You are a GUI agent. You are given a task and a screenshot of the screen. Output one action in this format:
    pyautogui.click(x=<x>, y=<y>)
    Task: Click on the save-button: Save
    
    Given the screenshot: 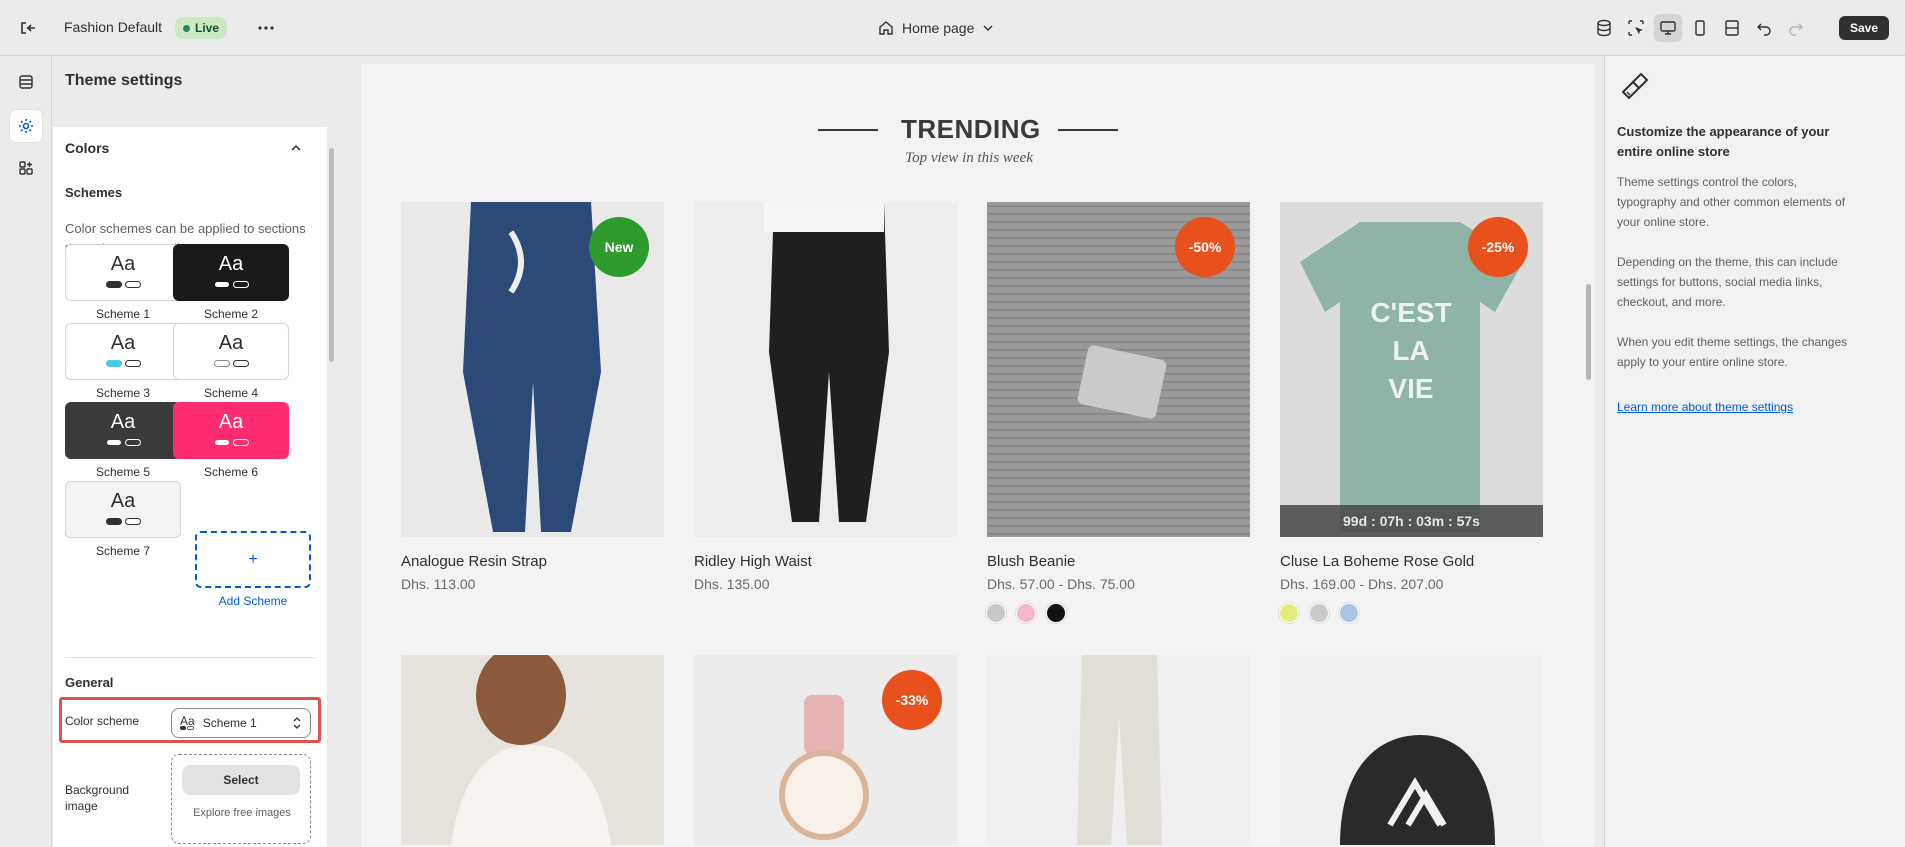 What is the action you would take?
    pyautogui.click(x=1864, y=28)
    